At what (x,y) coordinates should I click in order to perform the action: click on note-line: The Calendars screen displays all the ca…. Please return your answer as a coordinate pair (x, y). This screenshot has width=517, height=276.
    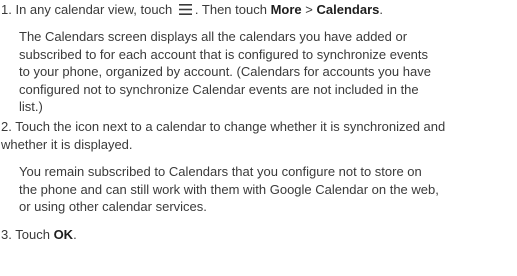
    Looking at the image, I should click on (213, 36).